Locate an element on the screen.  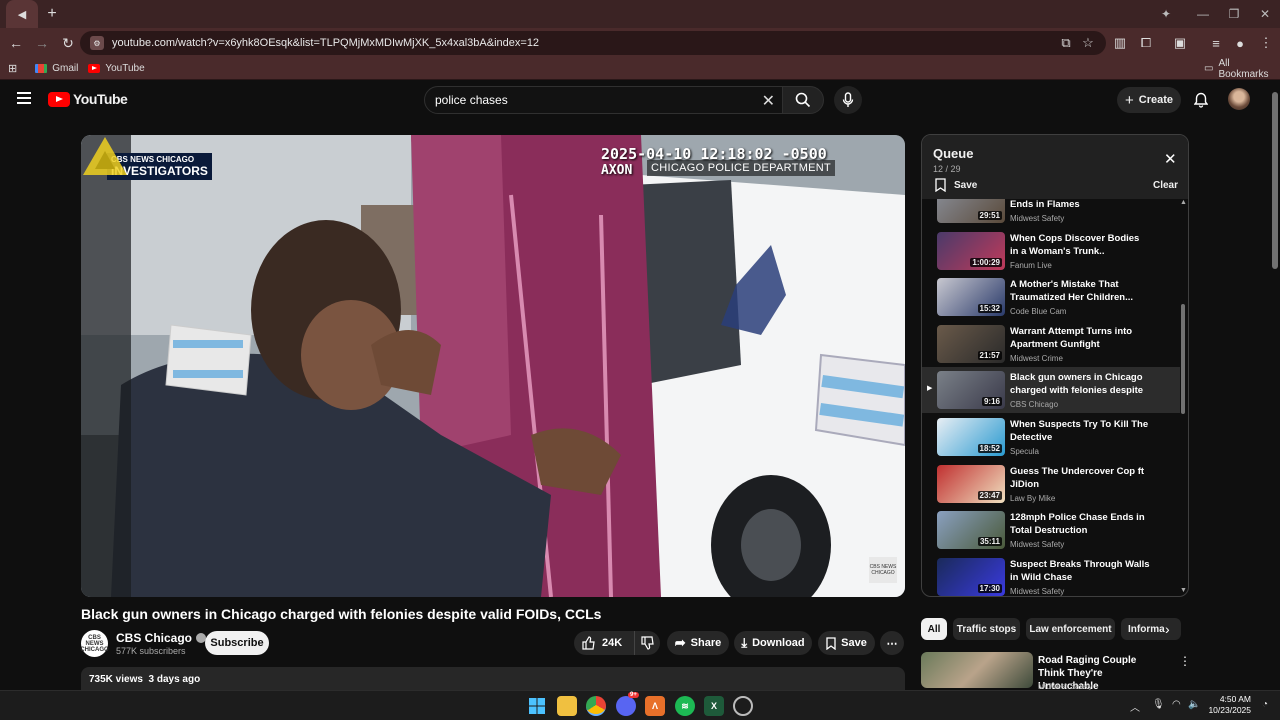
bookmark-youtube: YouTube is located at coordinates (116, 68).